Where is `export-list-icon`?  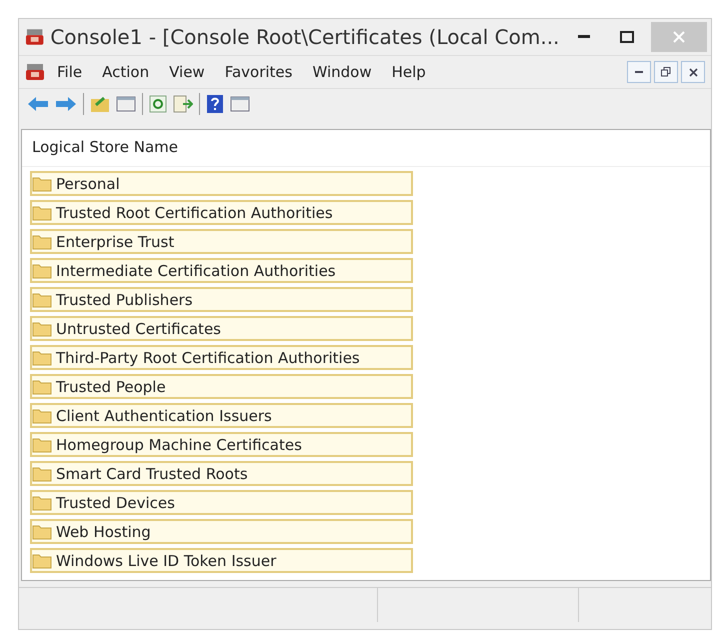
export-list-icon is located at coordinates (183, 104).